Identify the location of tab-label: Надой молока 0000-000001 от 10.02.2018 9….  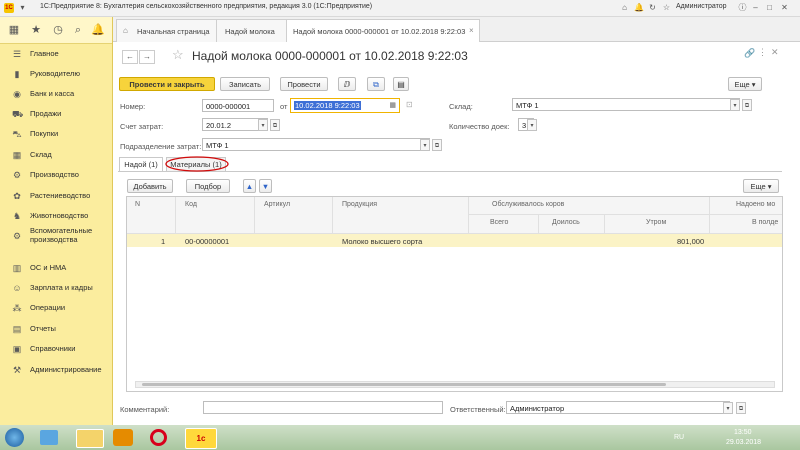
(379, 31).